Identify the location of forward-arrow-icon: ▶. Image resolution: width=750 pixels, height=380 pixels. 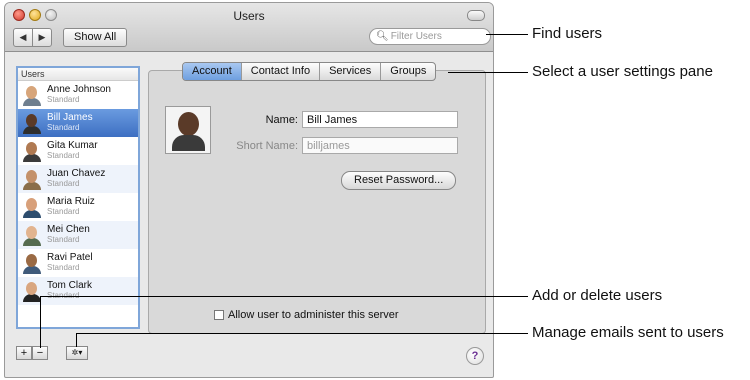
(42, 37).